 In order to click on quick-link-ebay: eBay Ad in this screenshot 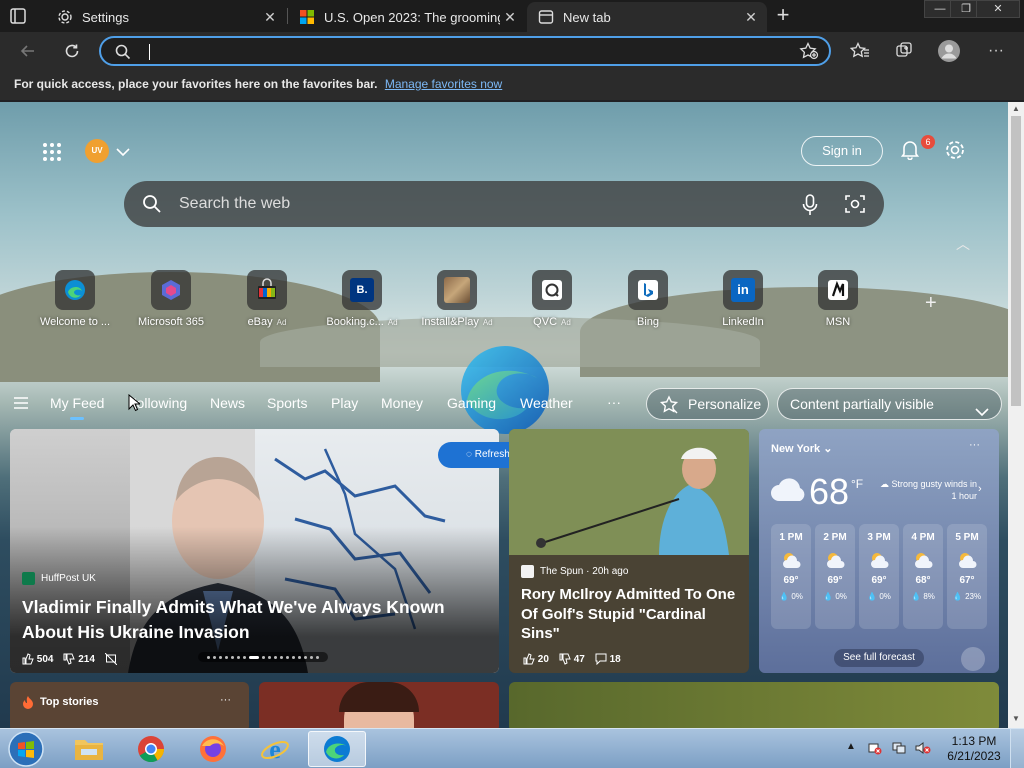, I will do `click(267, 299)`.